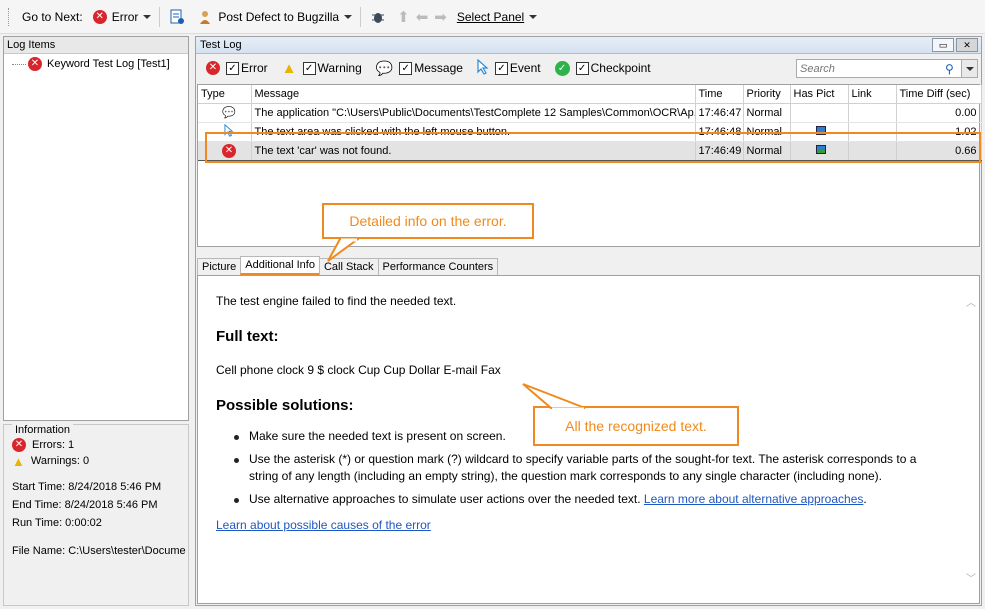 The height and width of the screenshot is (609, 985). I want to click on tree-connector, so click(19, 64).